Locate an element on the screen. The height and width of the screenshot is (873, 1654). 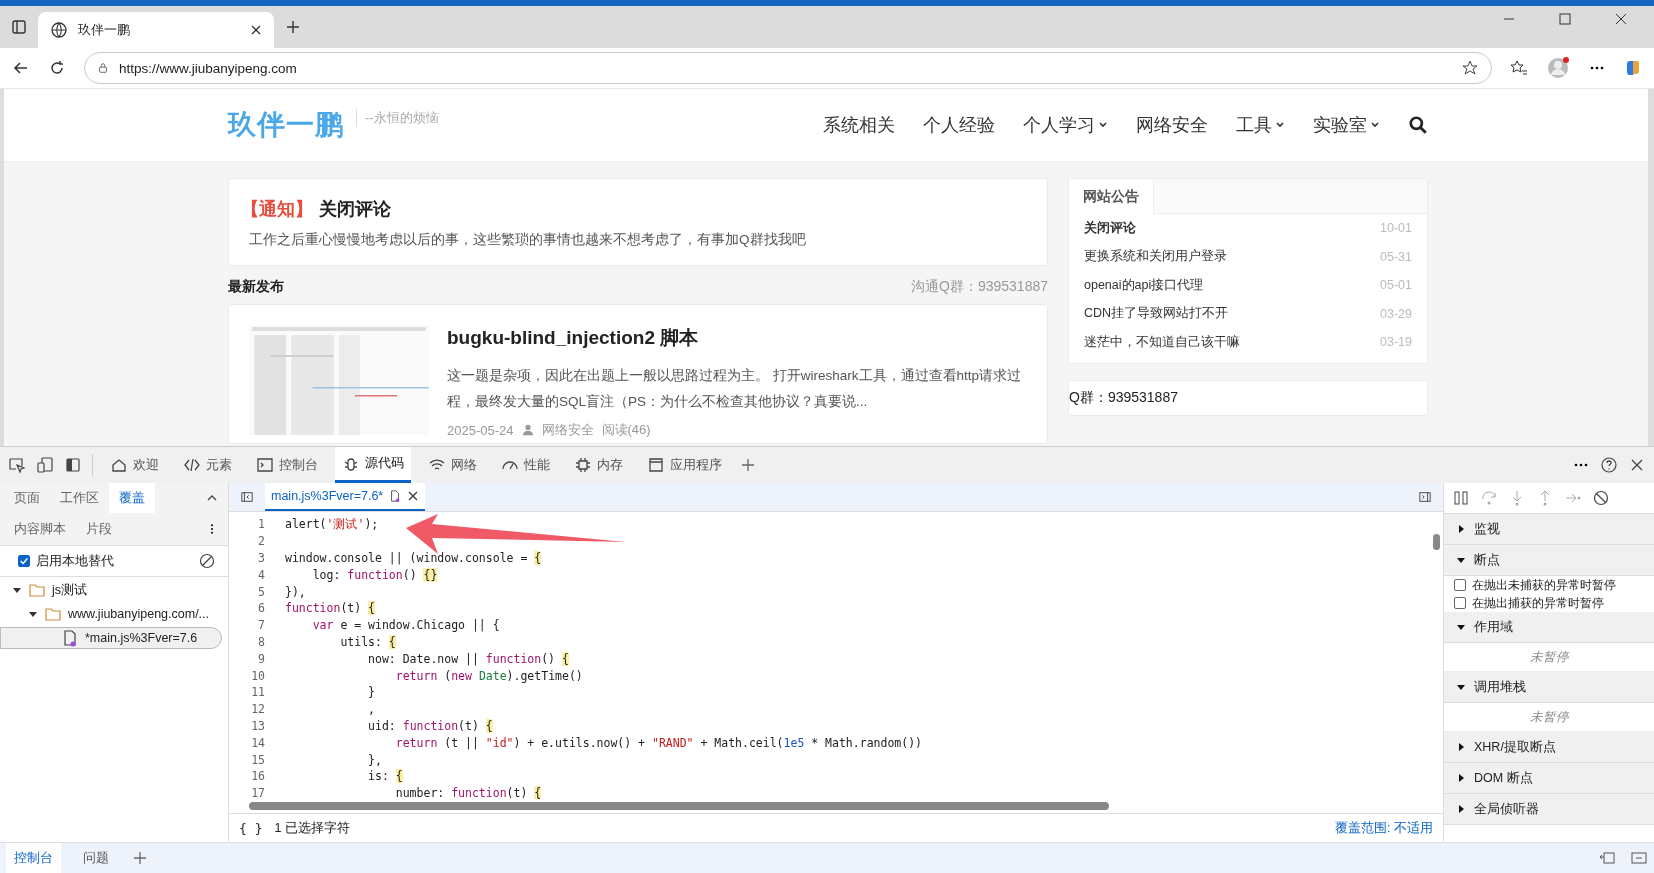
checkbox-label: 在抛出捕获的异常时暂停 is located at coordinates (1538, 603).